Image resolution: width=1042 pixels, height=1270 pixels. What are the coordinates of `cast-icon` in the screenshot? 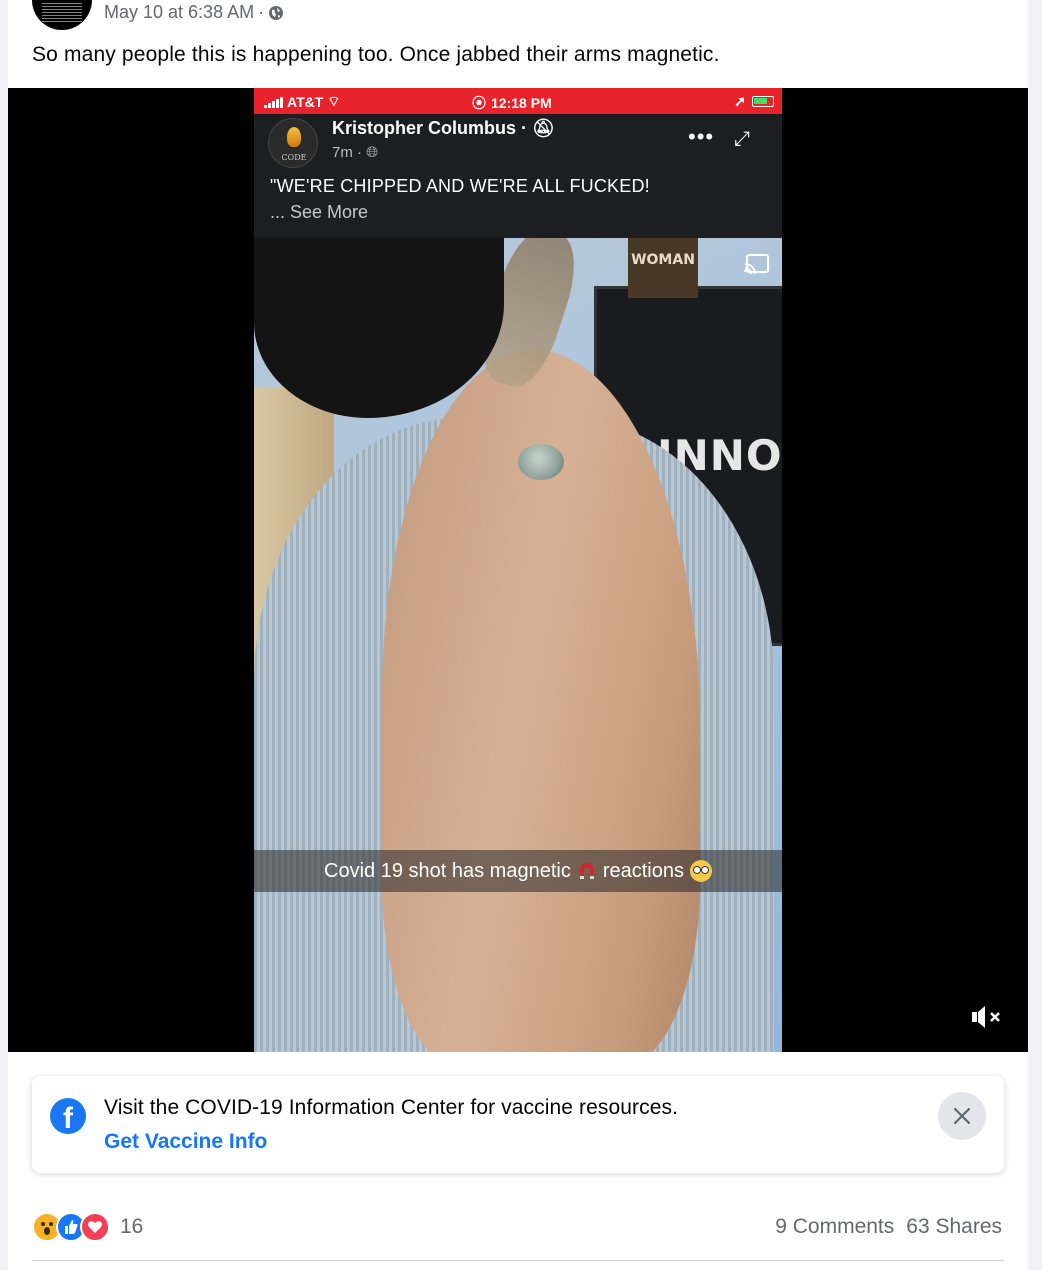 It's located at (757, 264).